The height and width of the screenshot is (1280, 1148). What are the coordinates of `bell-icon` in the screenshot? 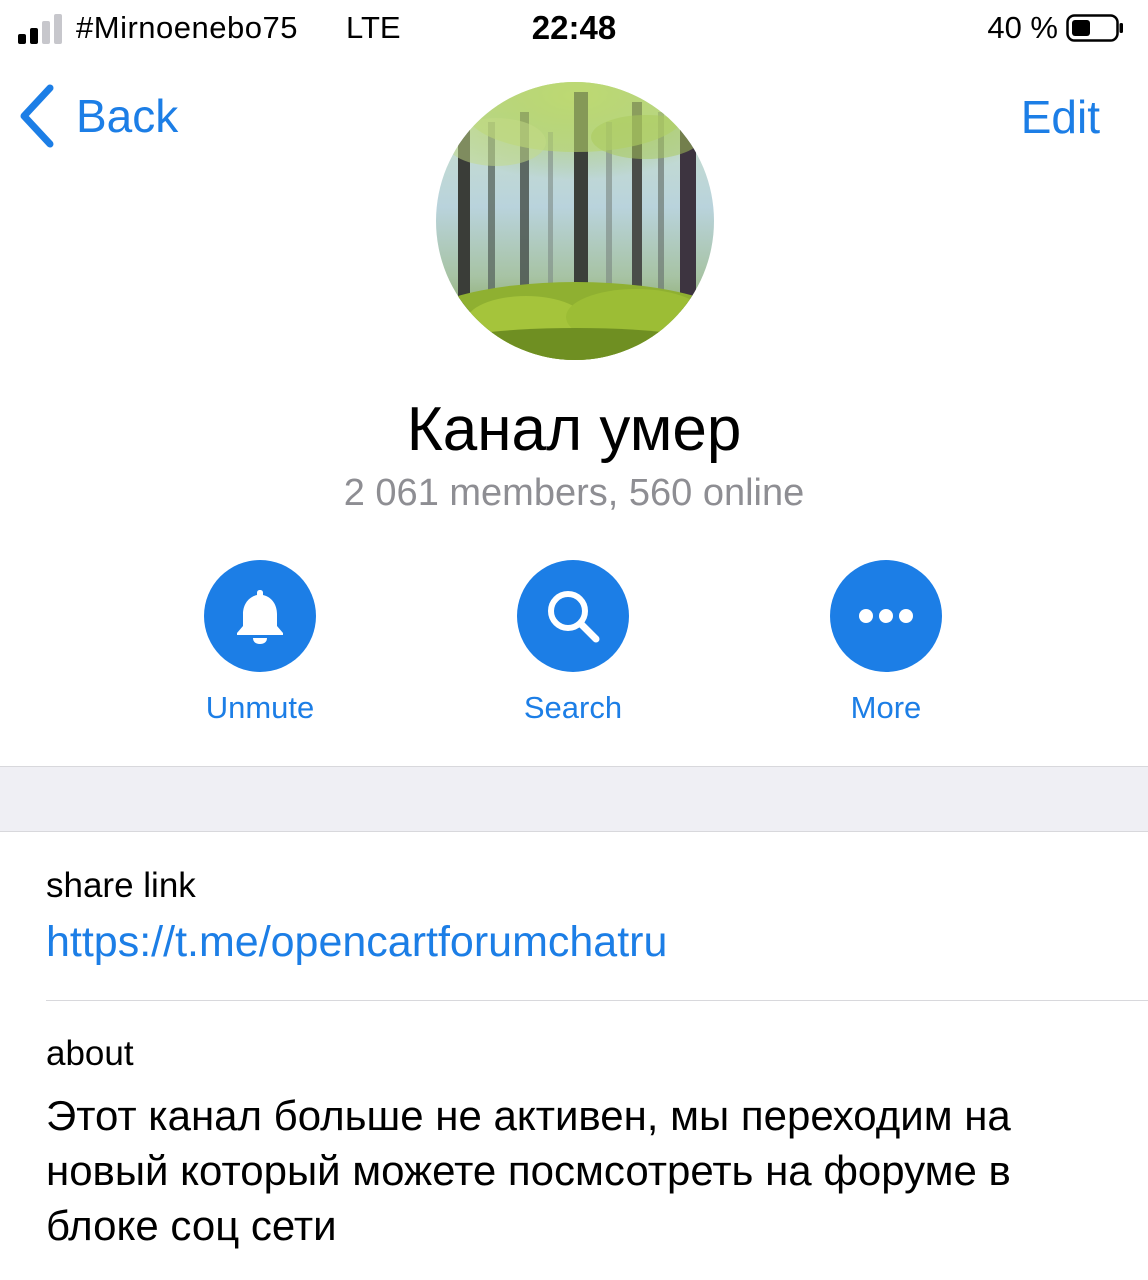 It's located at (260, 617).